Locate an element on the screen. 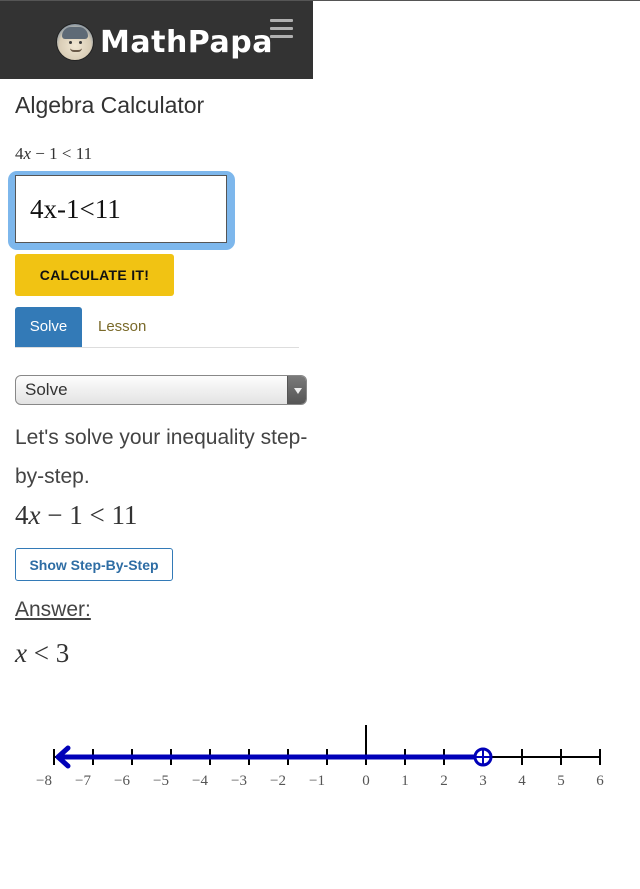 The width and height of the screenshot is (640, 889). mode-select-value: Solve is located at coordinates (46, 389).